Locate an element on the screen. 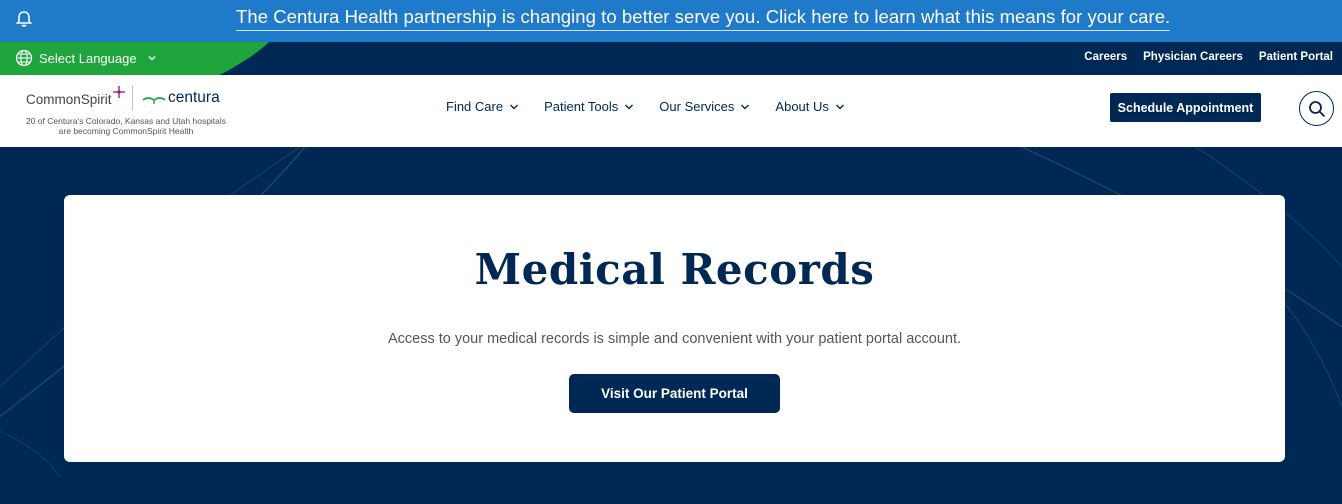  bell-icon is located at coordinates (24, 19).